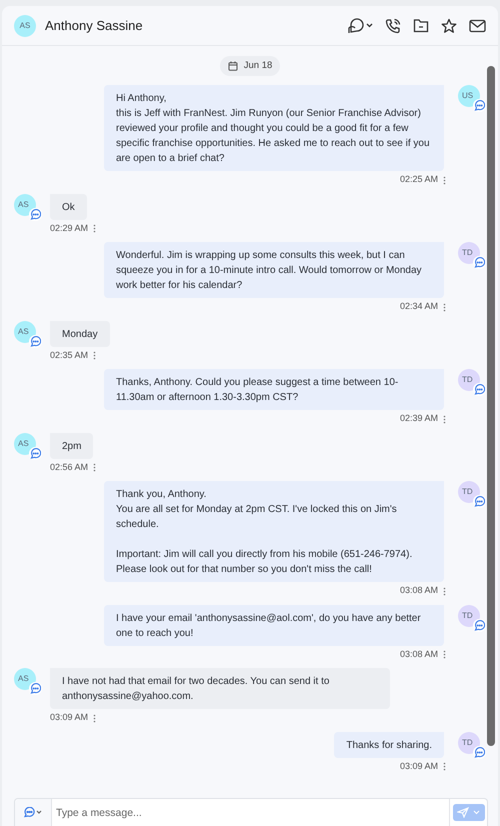 Image resolution: width=500 pixels, height=826 pixels. Describe the element at coordinates (69, 355) in the screenshot. I see `message-time: 02:35 AM` at that location.